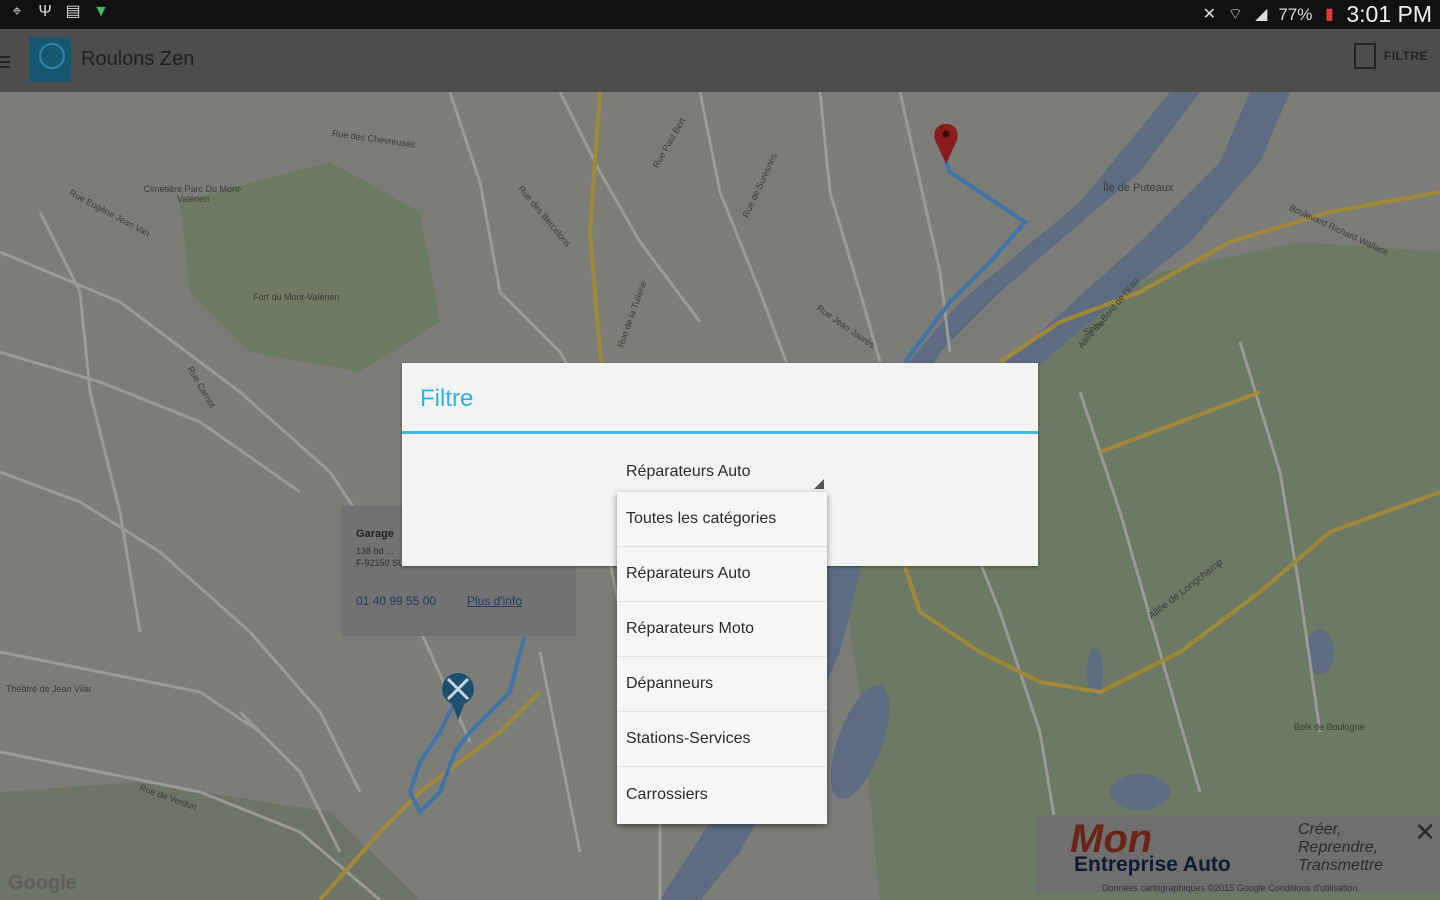 The width and height of the screenshot is (1440, 900). I want to click on category-spinner: Réparateurs Auto, so click(721, 475).